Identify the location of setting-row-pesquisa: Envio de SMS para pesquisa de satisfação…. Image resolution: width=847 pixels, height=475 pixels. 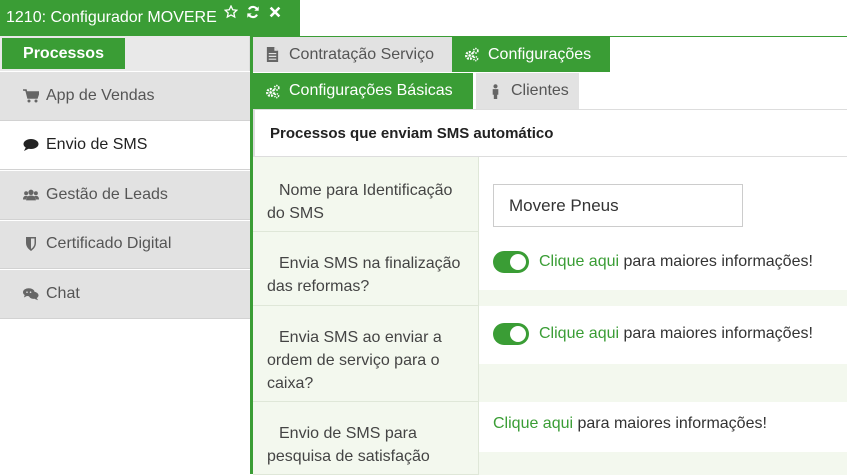
(550, 438).